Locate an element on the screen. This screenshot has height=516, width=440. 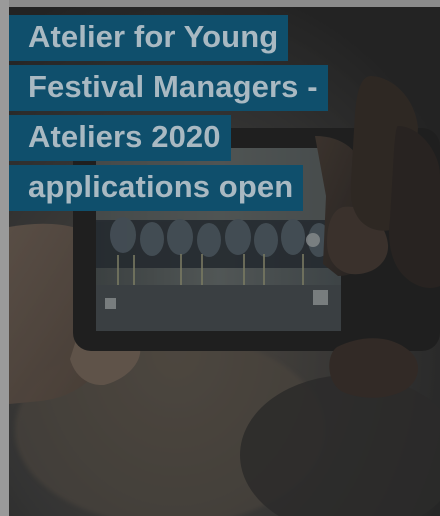
card-left-edge is located at coordinates (4, 258).